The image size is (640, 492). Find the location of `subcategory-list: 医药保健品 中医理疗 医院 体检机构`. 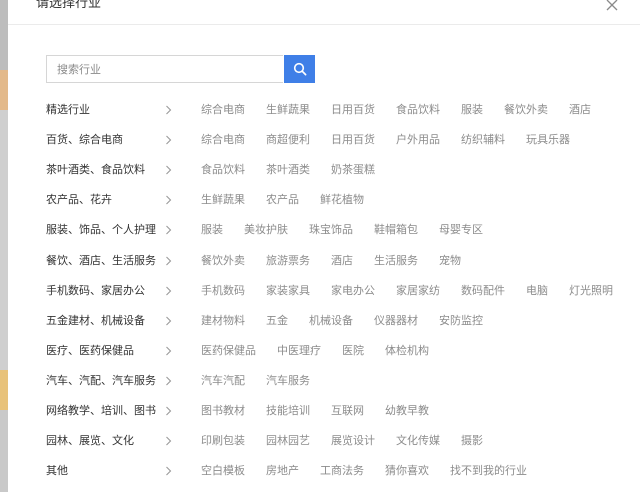

subcategory-list: 医药保健品 中医理疗 医院 体检机构 is located at coordinates (325, 351).